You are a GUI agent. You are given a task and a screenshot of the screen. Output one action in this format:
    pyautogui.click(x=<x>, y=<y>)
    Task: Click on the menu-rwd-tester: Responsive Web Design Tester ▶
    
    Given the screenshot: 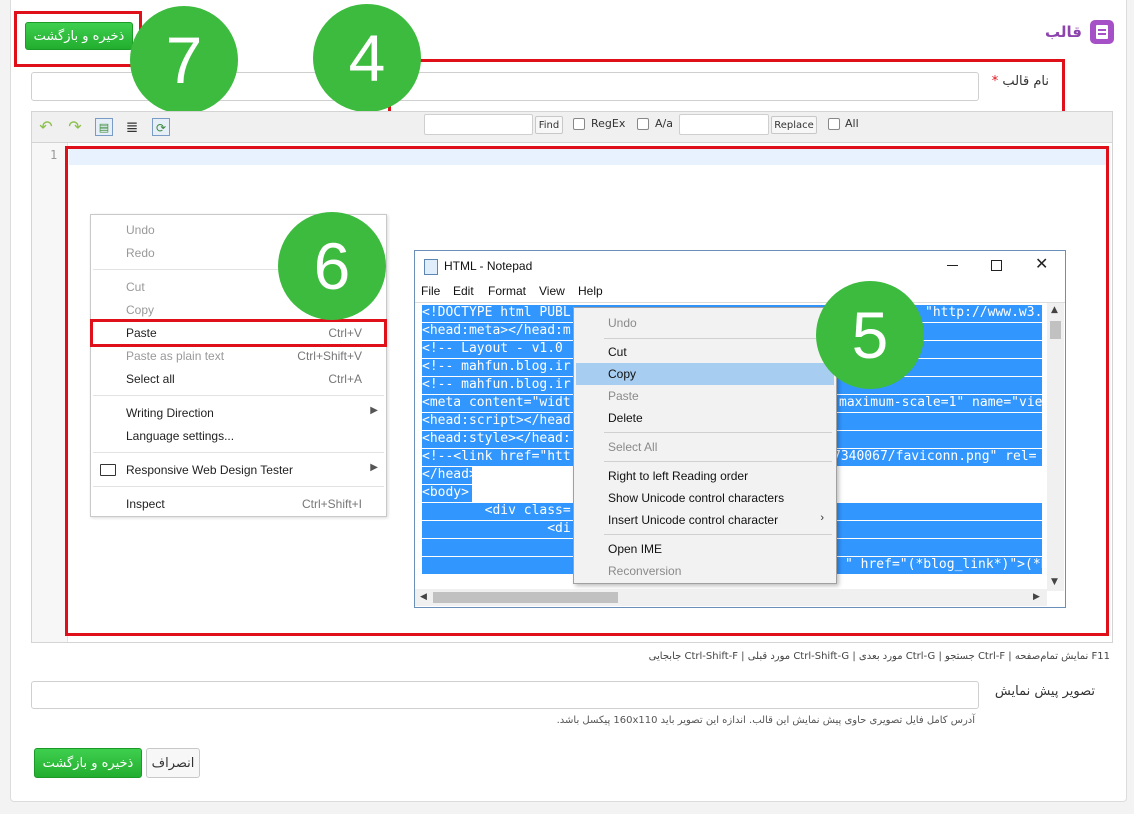 What is the action you would take?
    pyautogui.click(x=238, y=470)
    